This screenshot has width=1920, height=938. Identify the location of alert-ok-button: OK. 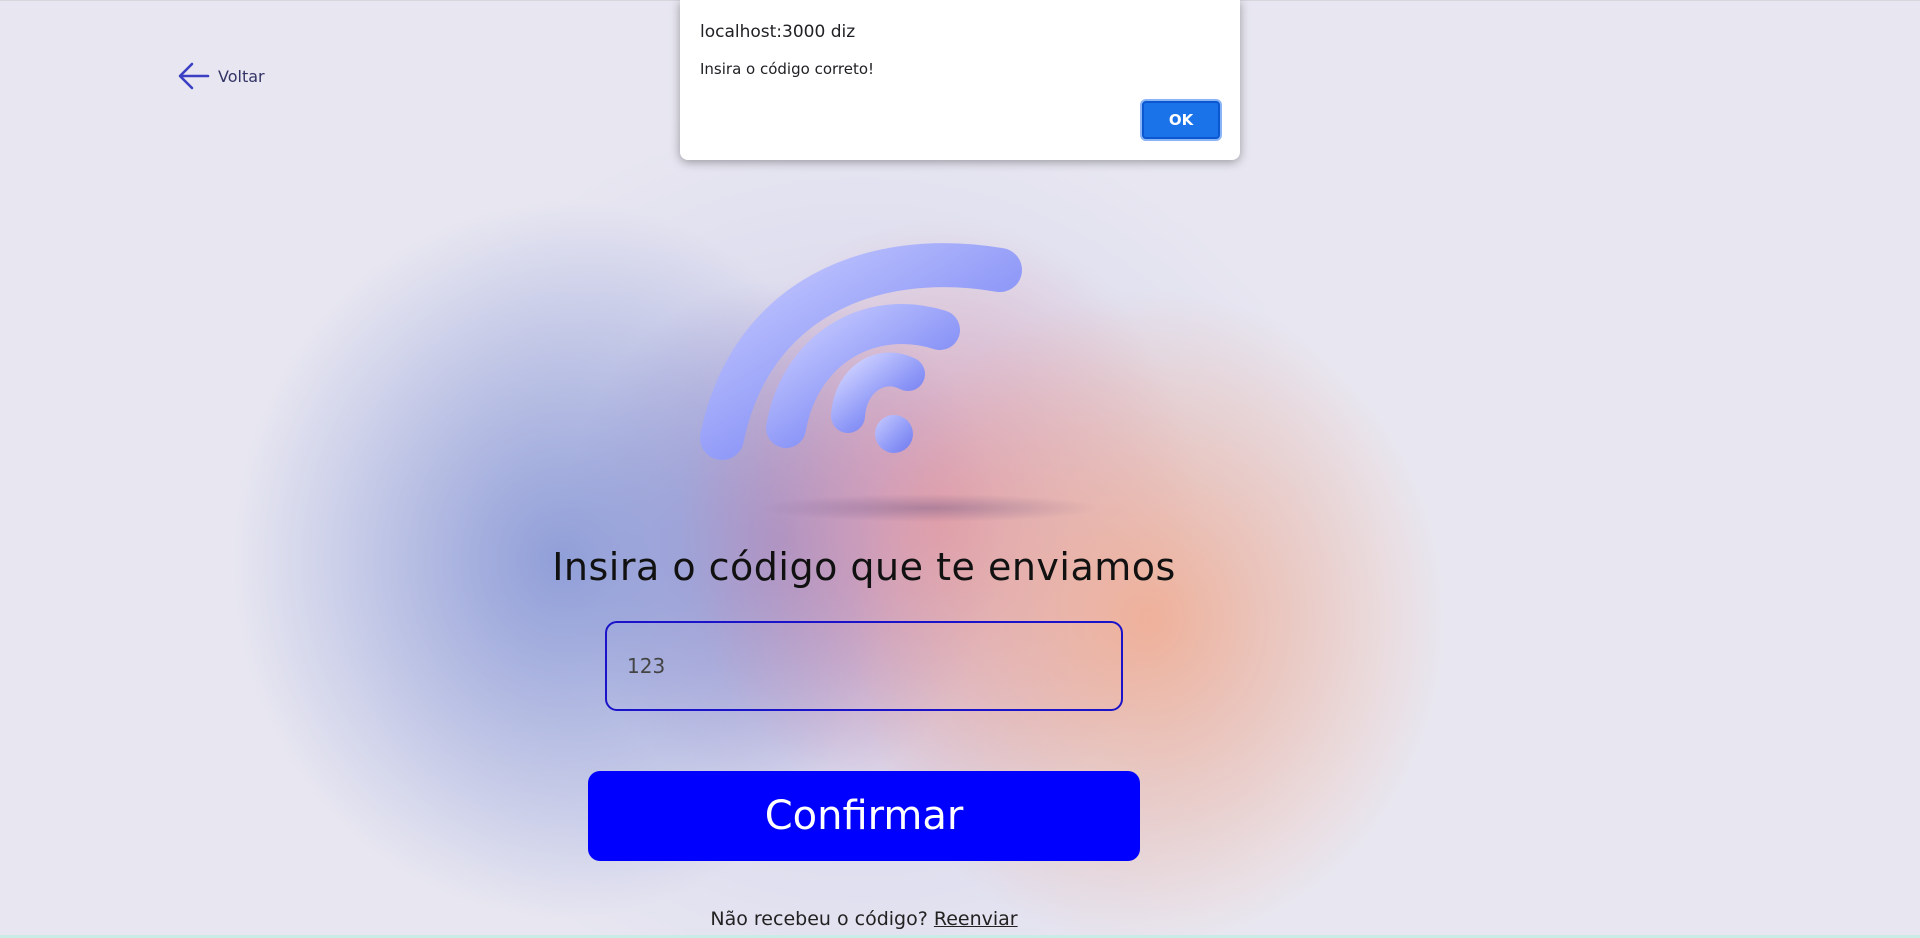
(1181, 120).